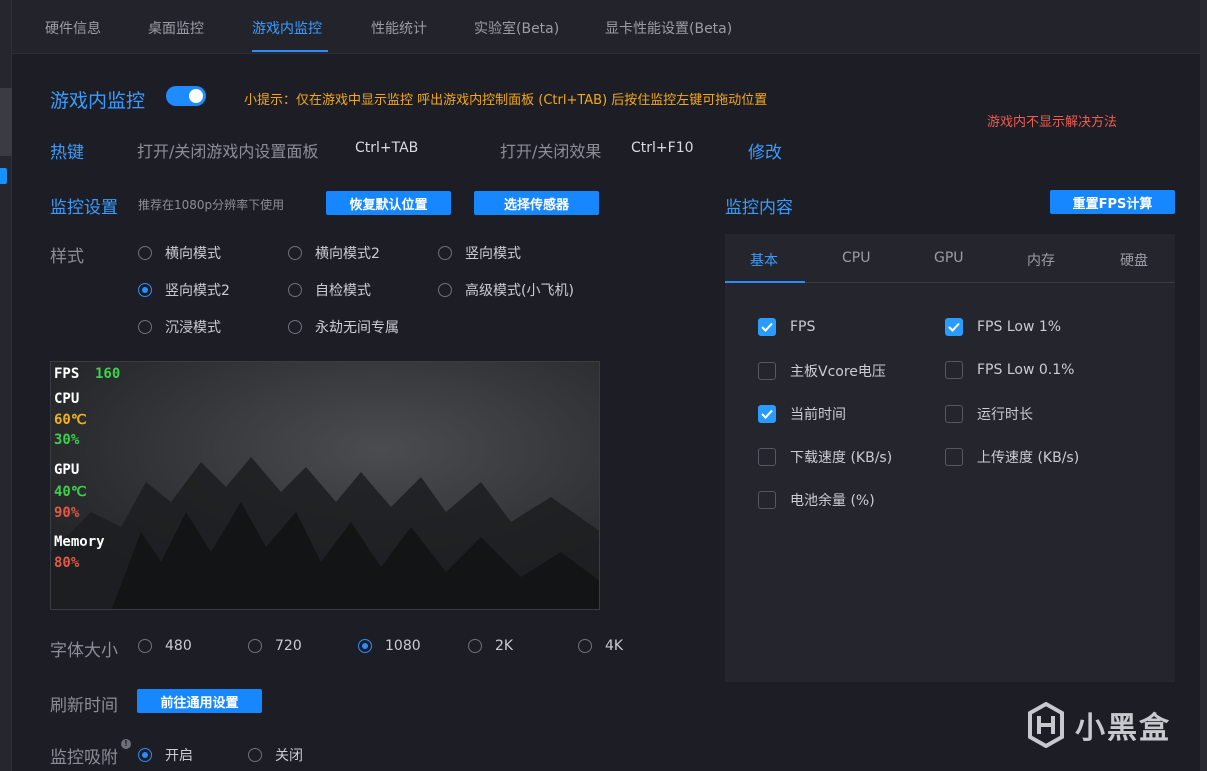 This screenshot has width=1207, height=771. What do you see at coordinates (479, 253) in the screenshot?
I see `style-option-vertical: 竖向模式` at bounding box center [479, 253].